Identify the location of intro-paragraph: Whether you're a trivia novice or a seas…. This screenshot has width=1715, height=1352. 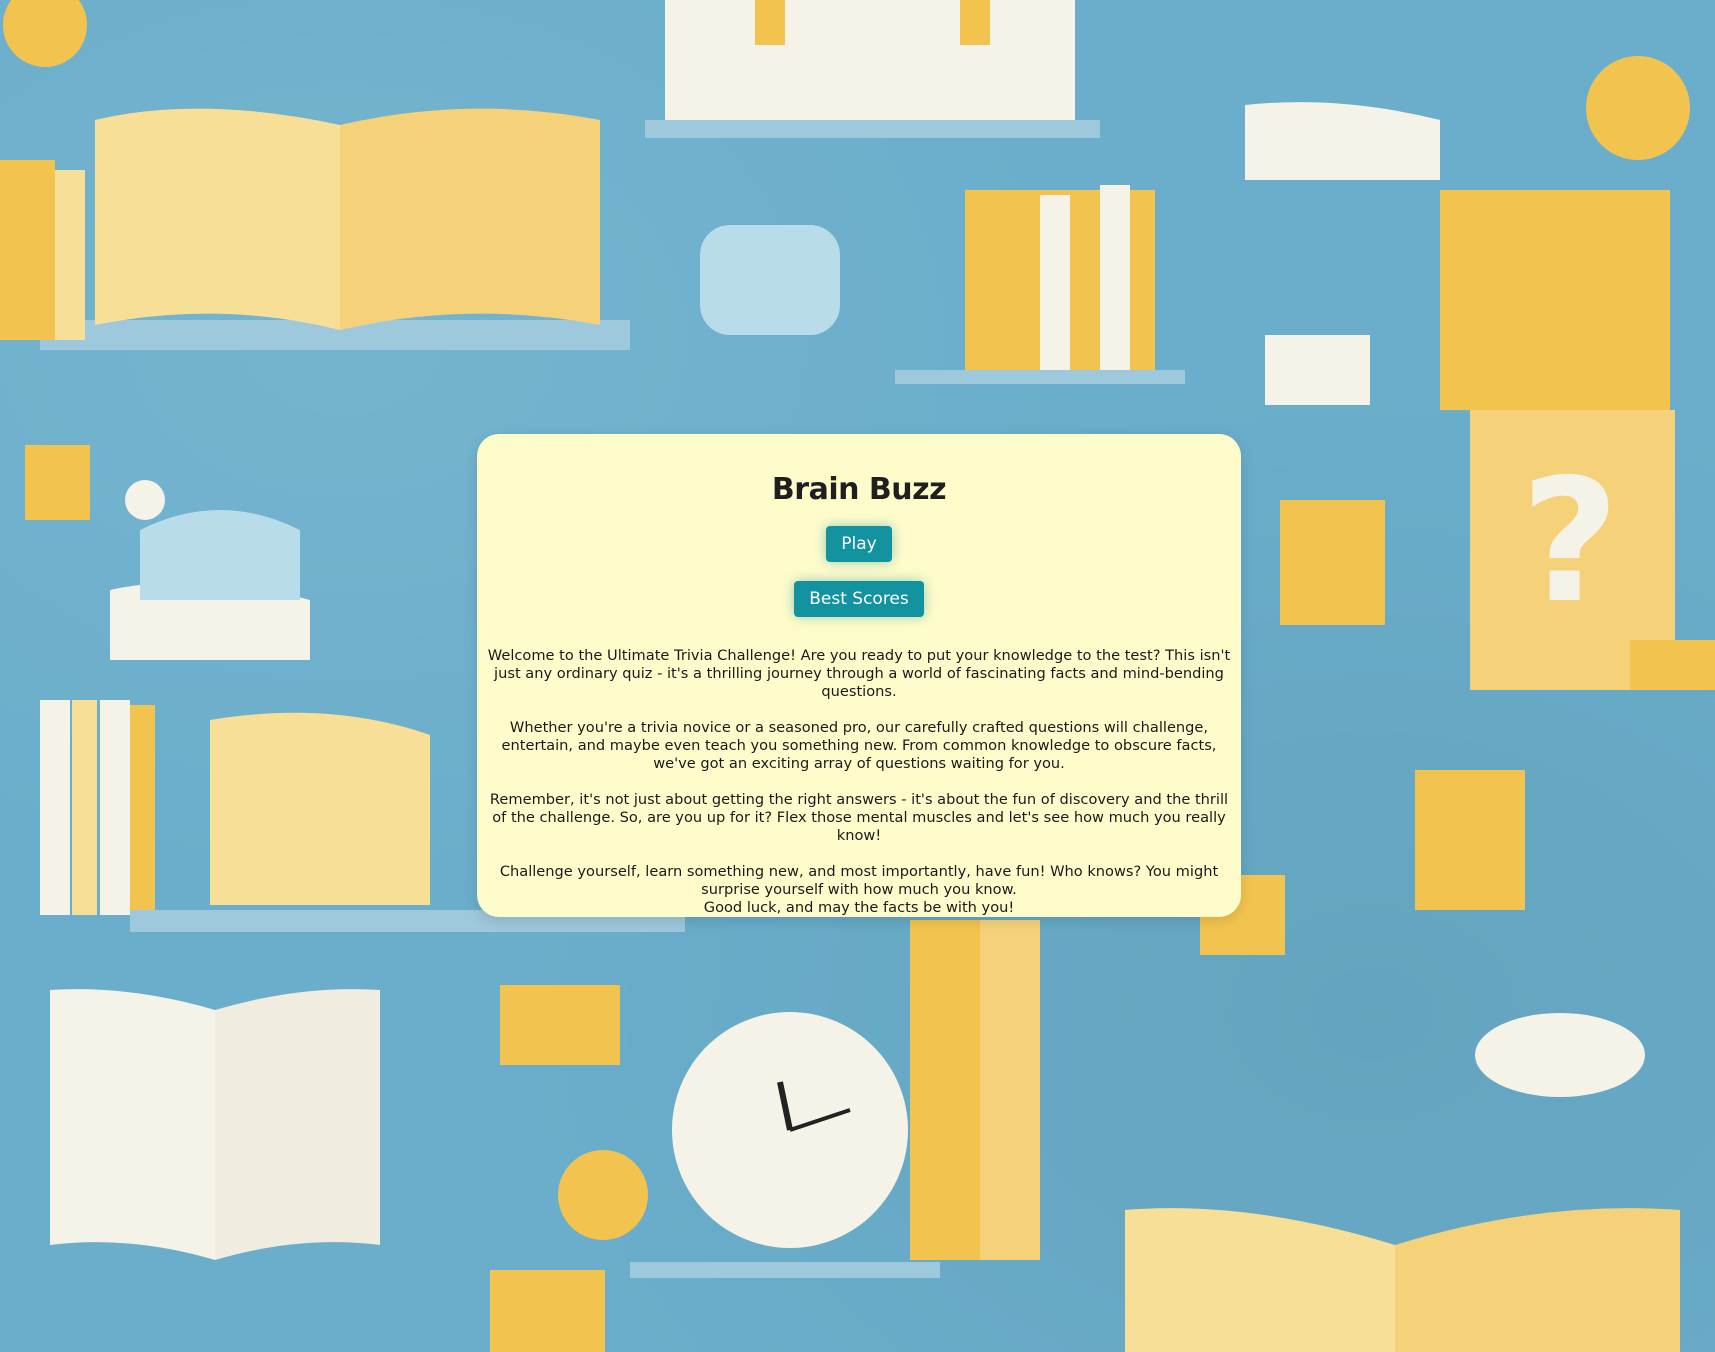
(859, 745).